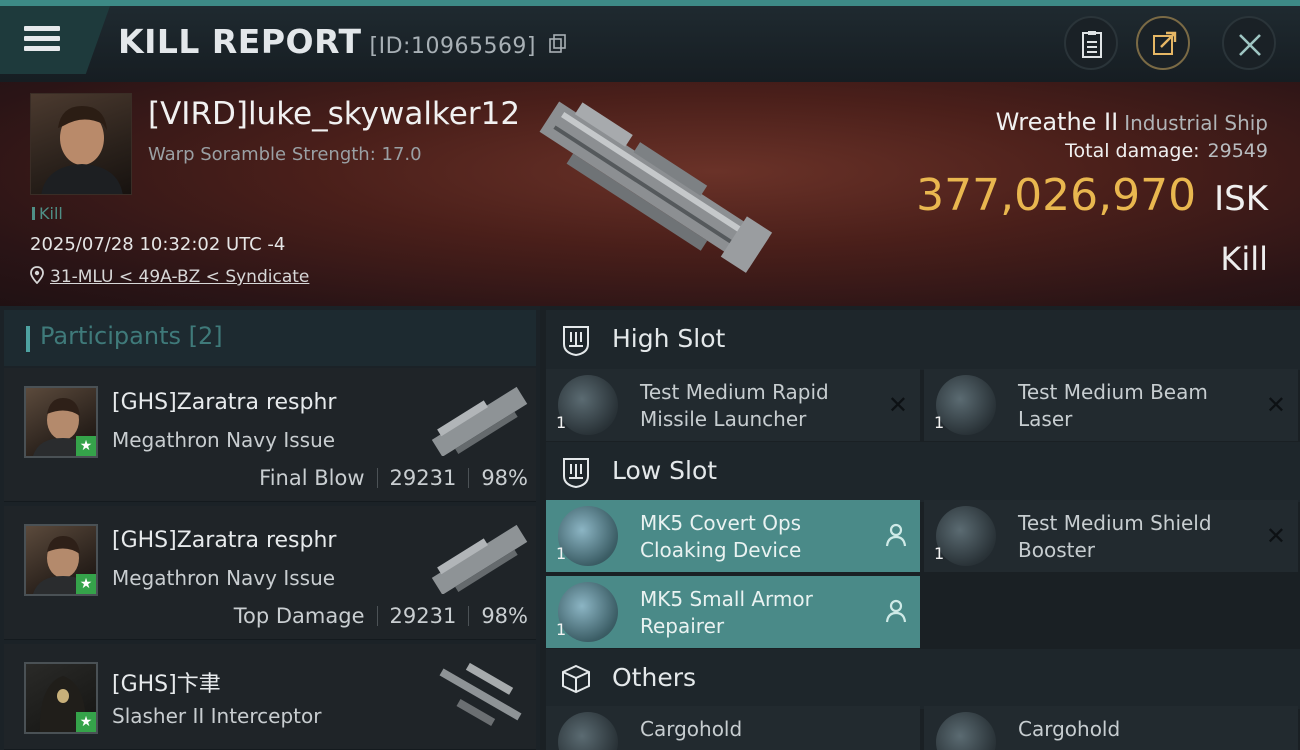  I want to click on participant-role: Final Blow, so click(312, 478).